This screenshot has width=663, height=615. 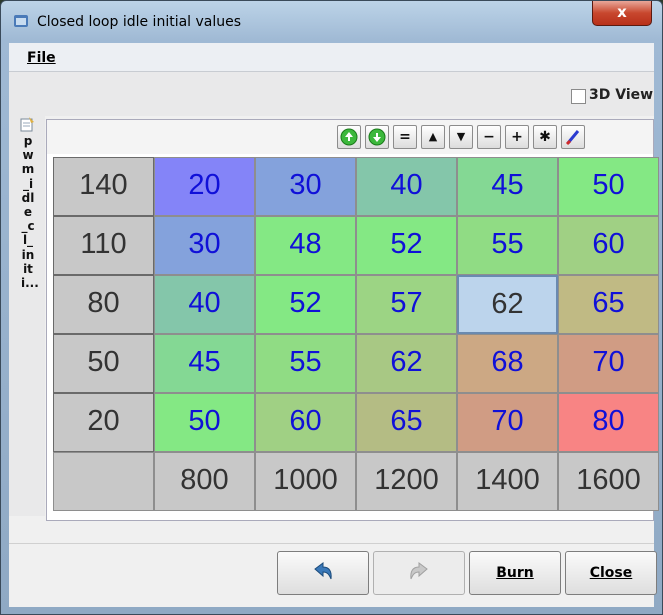 What do you see at coordinates (204, 481) in the screenshot?
I see `column-axis-value: 800` at bounding box center [204, 481].